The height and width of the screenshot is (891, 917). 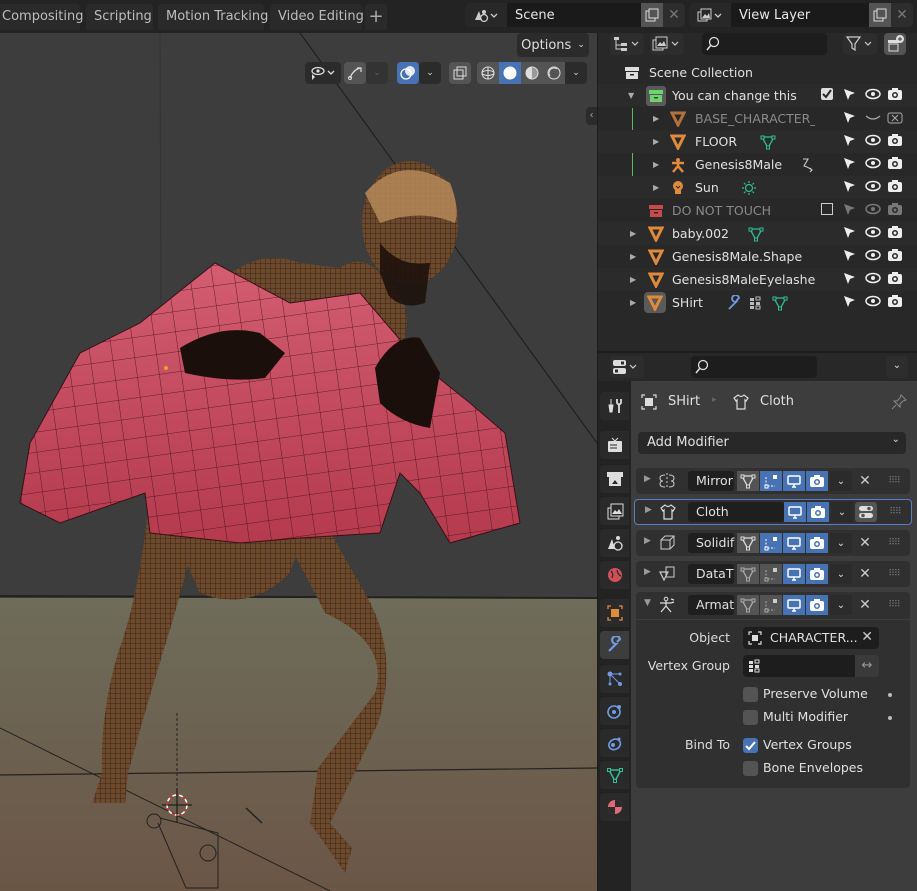 I want to click on outliner-row-object: ▶ Sun, so click(x=757, y=187).